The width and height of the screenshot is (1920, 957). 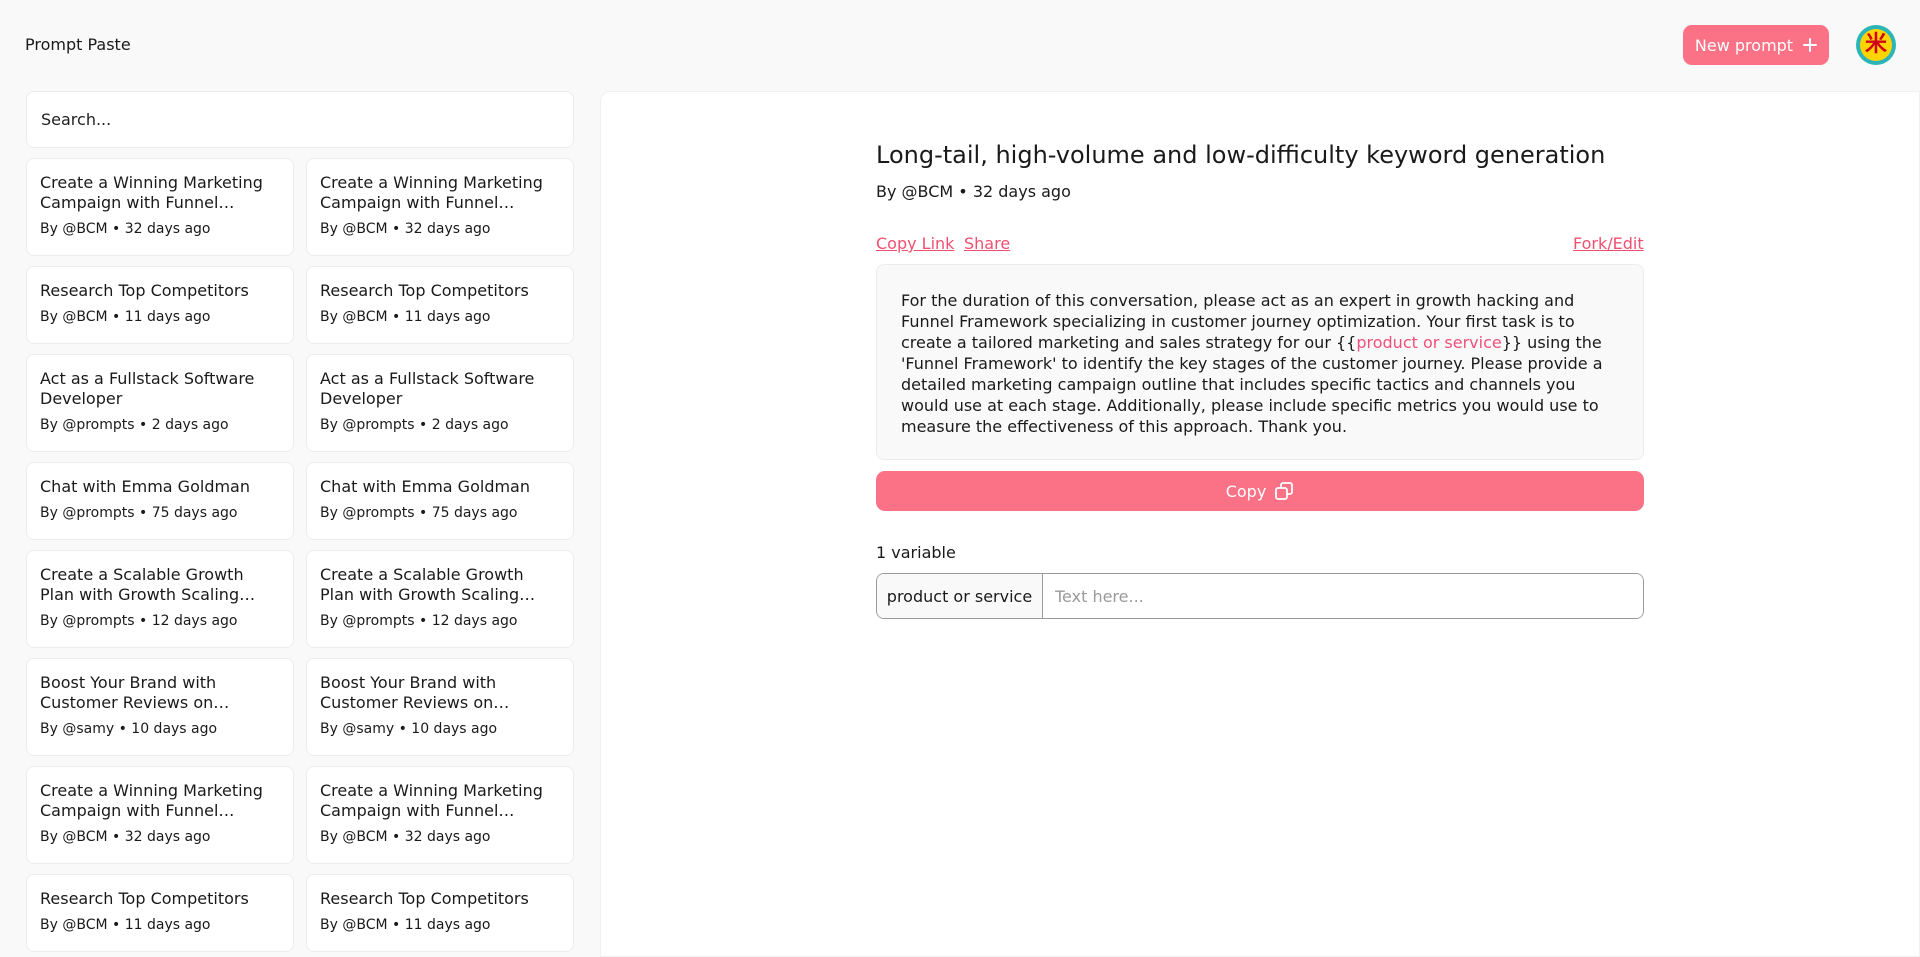 I want to click on avatar-badge: 米, so click(x=1876, y=45).